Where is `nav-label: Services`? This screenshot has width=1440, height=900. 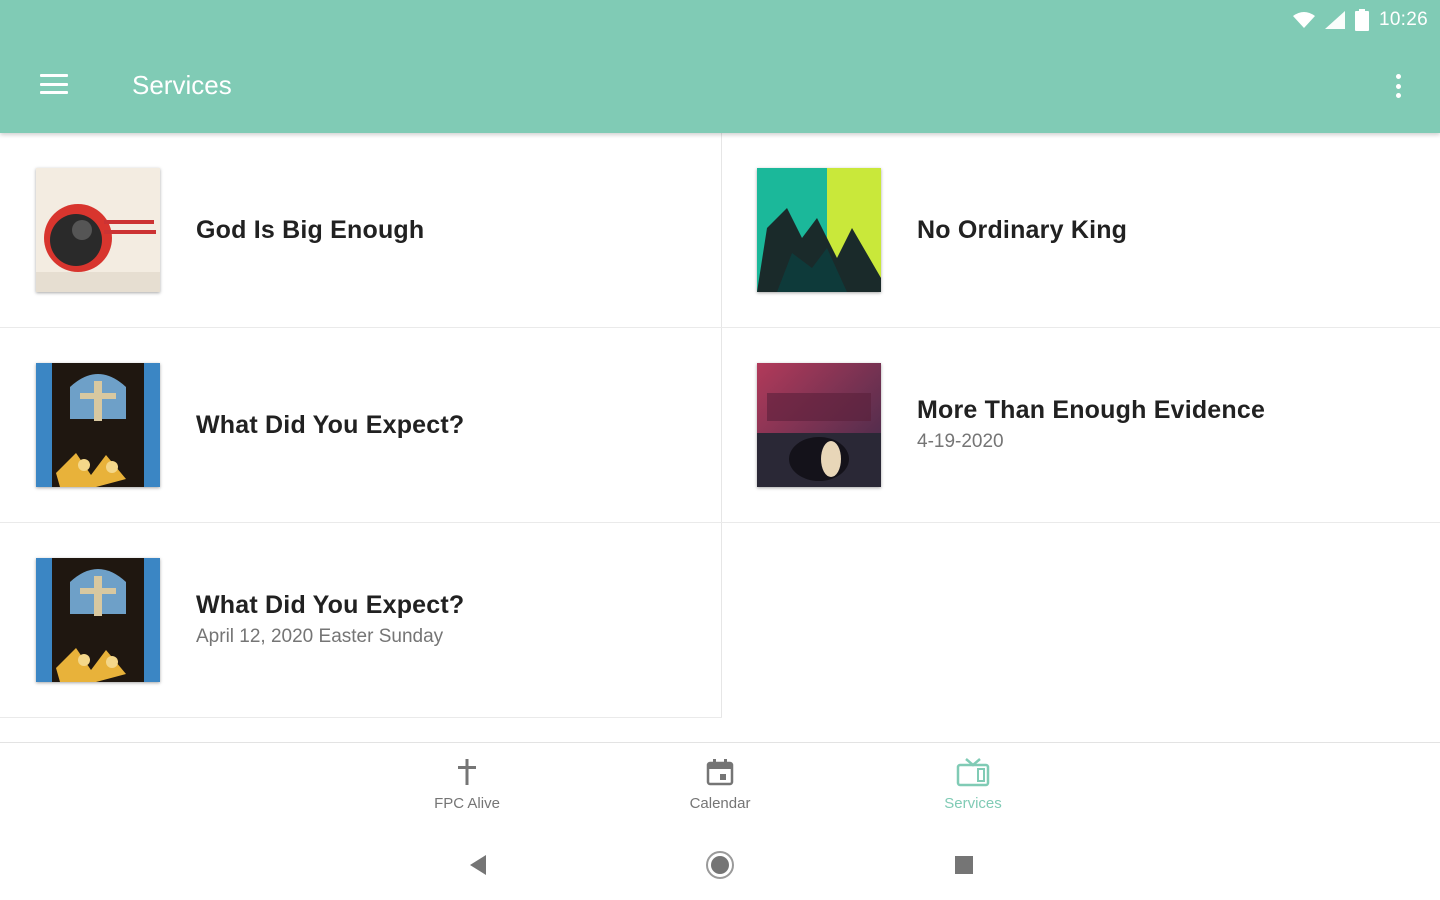 nav-label: Services is located at coordinates (973, 803).